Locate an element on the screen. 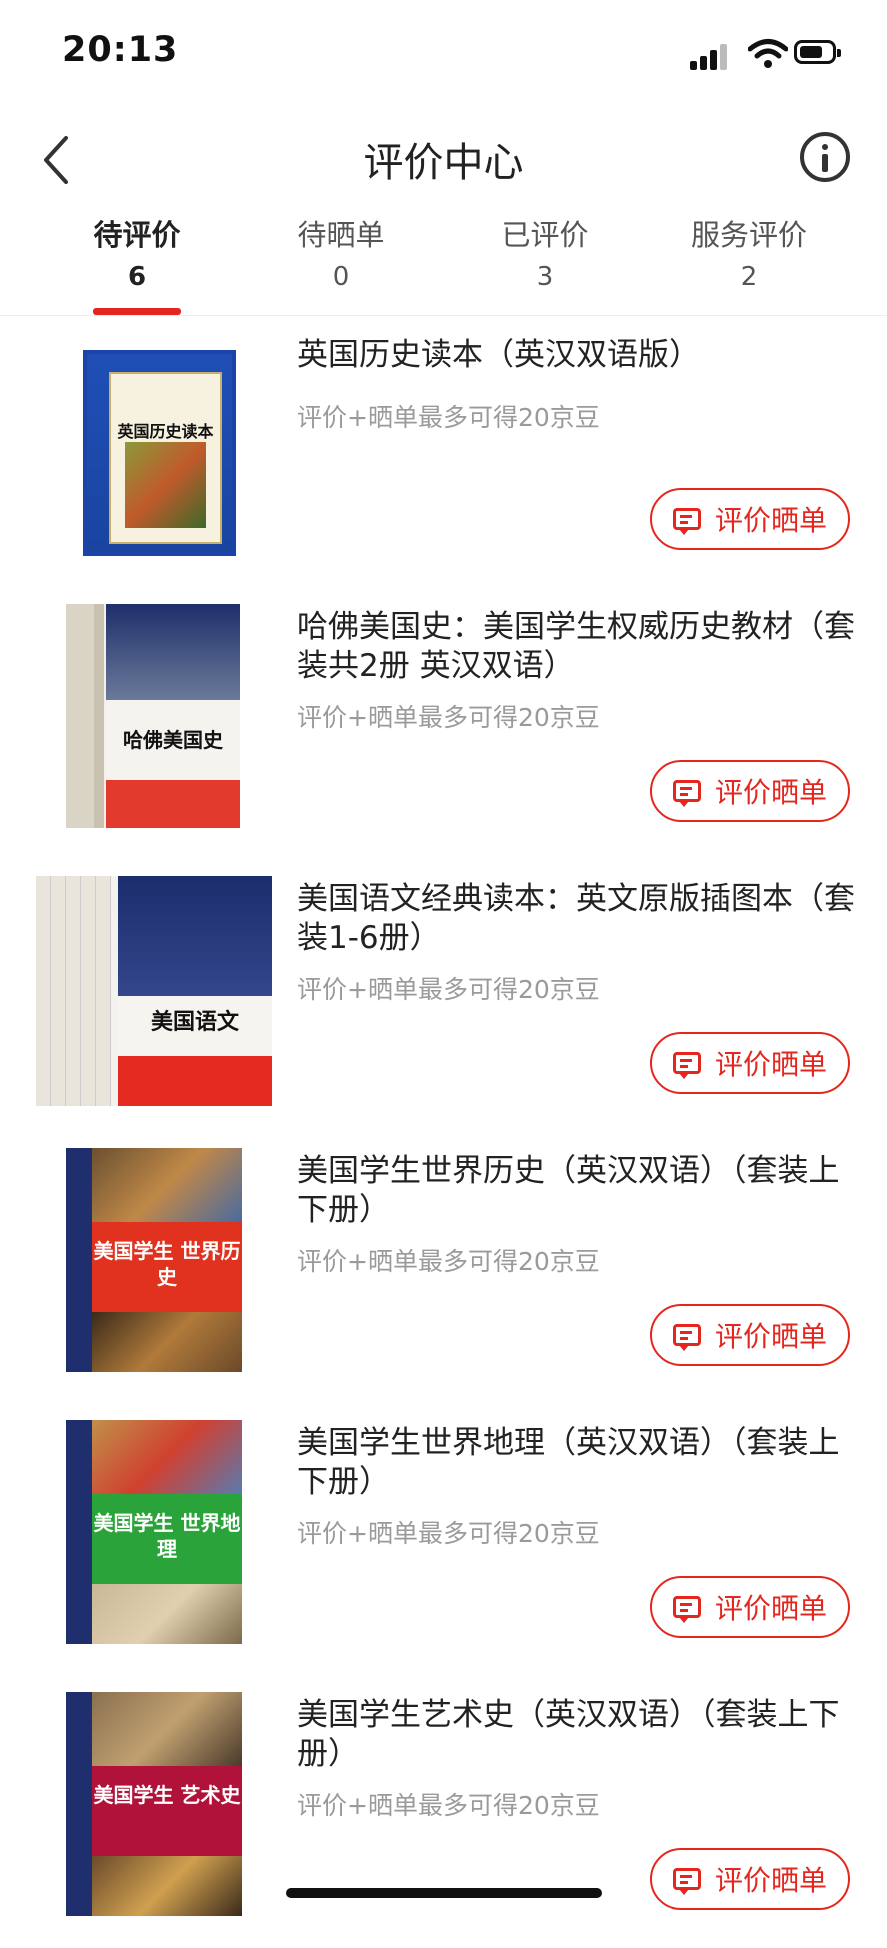 This screenshot has height=1948, width=887. product-image: 哈佛美国史 is located at coordinates (153, 716).